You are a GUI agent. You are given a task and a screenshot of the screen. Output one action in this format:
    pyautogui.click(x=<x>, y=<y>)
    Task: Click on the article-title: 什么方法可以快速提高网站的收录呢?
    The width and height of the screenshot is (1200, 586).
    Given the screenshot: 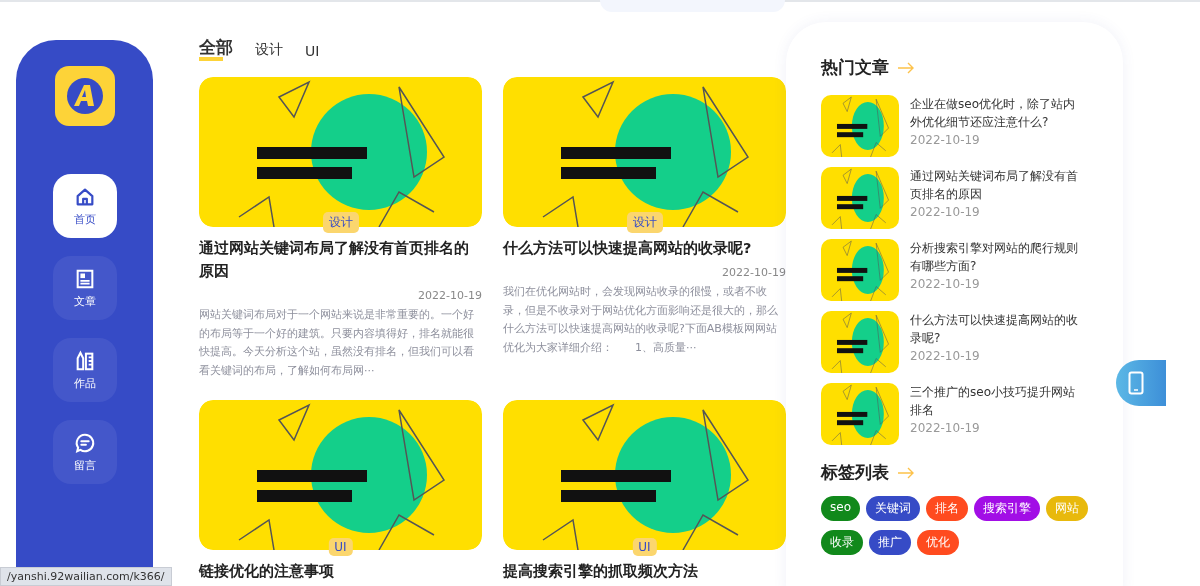 What is the action you would take?
    pyautogui.click(x=644, y=248)
    